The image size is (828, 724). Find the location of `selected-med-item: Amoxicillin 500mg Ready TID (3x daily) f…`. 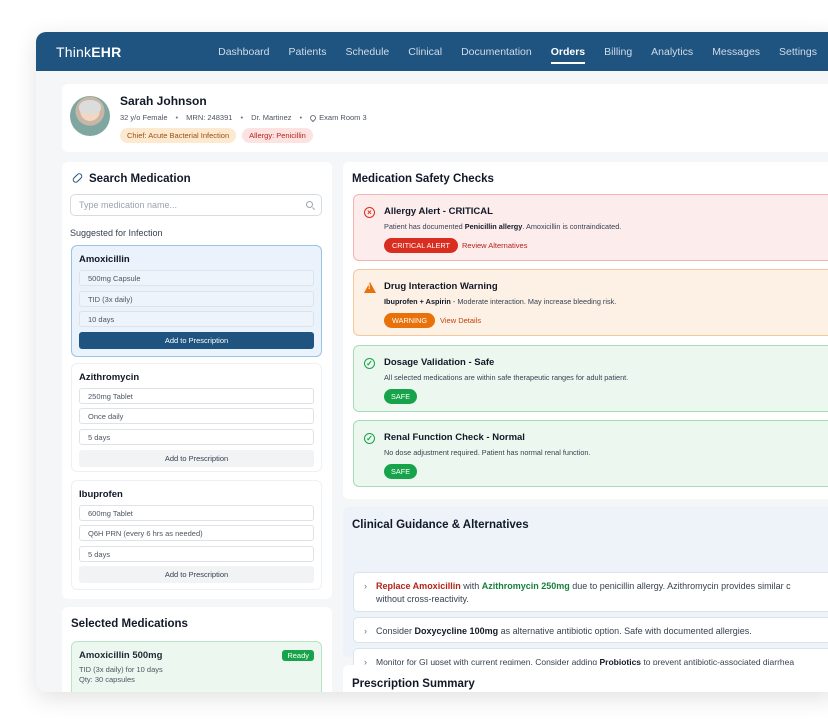

selected-med-item: Amoxicillin 500mg Ready TID (3x daily) f… is located at coordinates (196, 666).